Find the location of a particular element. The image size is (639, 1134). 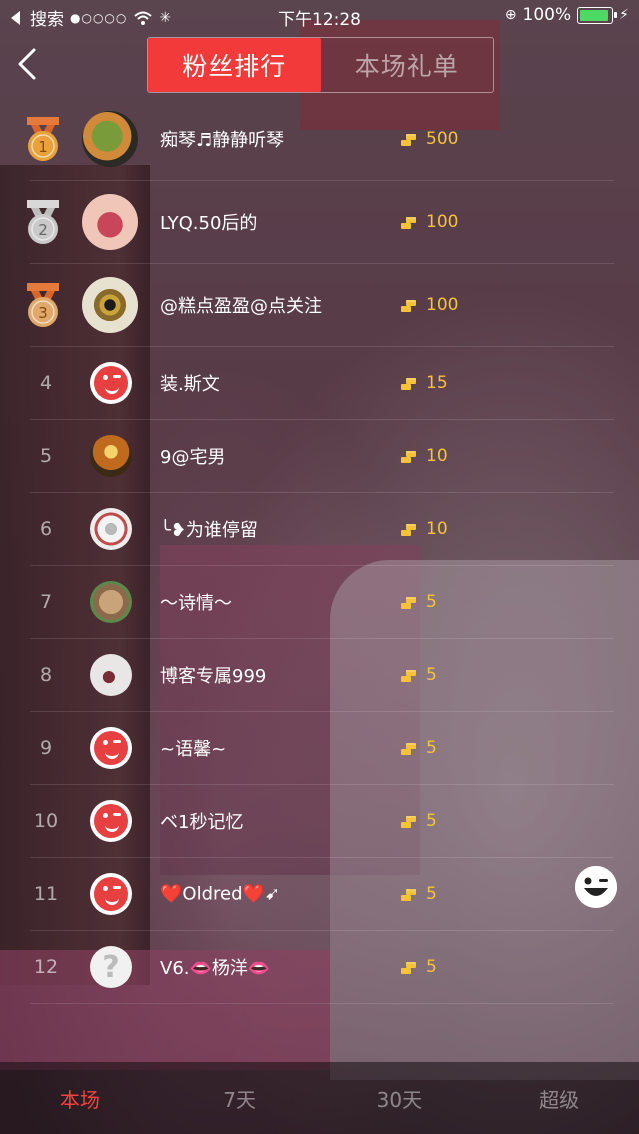

rank-number: 9 is located at coordinates (46, 748).